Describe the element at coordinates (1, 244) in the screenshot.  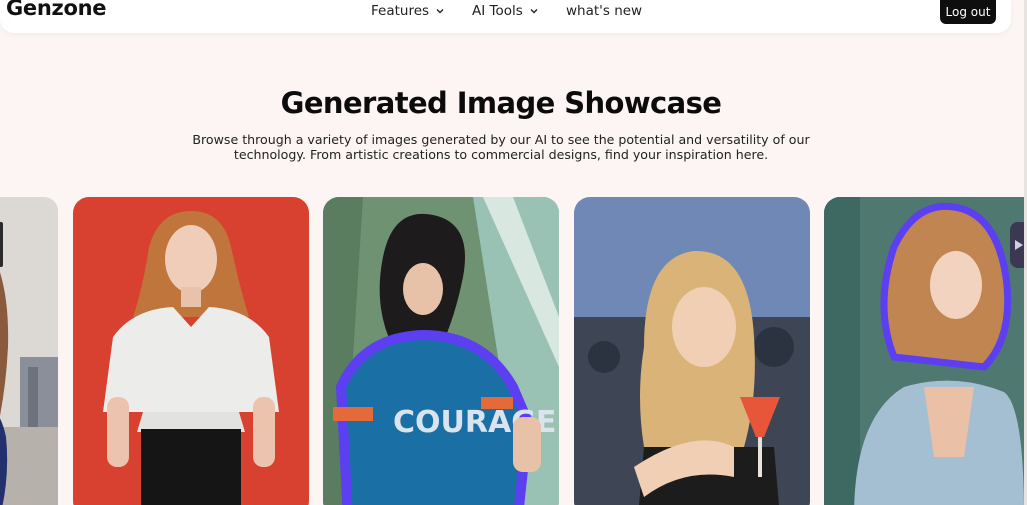
I see `carousel-prev-handle` at that location.